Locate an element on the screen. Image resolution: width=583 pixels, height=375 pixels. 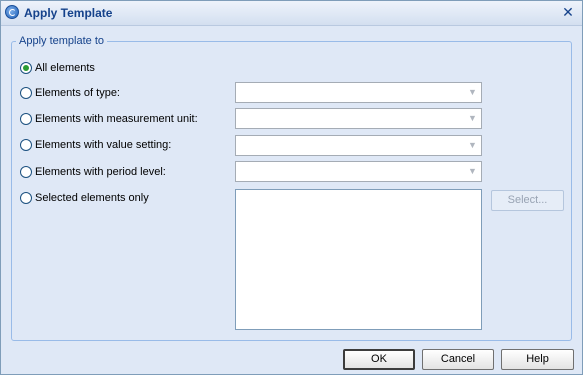
option-measurement-unit: Elements with measurement unit: is located at coordinates (109, 119).